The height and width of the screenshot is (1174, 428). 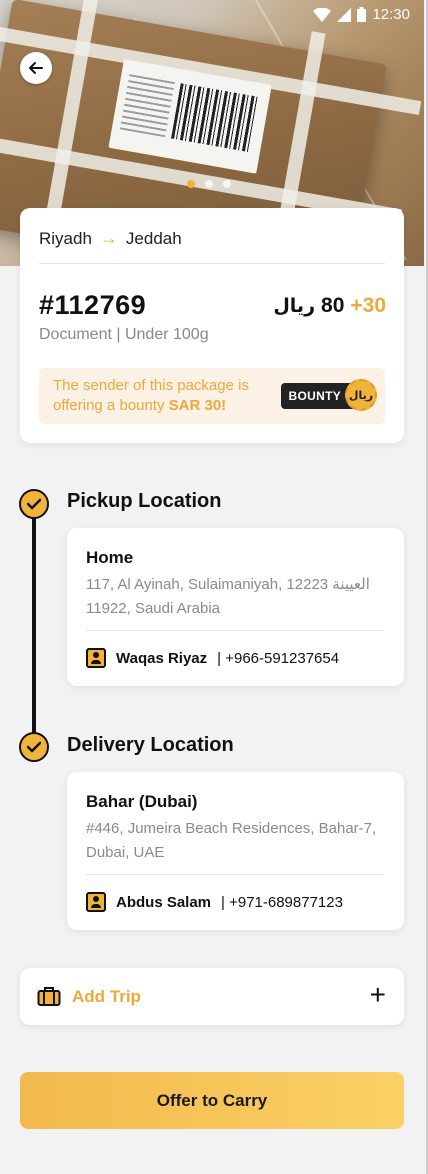 What do you see at coordinates (49, 998) in the screenshot?
I see `suitcase-icon` at bounding box center [49, 998].